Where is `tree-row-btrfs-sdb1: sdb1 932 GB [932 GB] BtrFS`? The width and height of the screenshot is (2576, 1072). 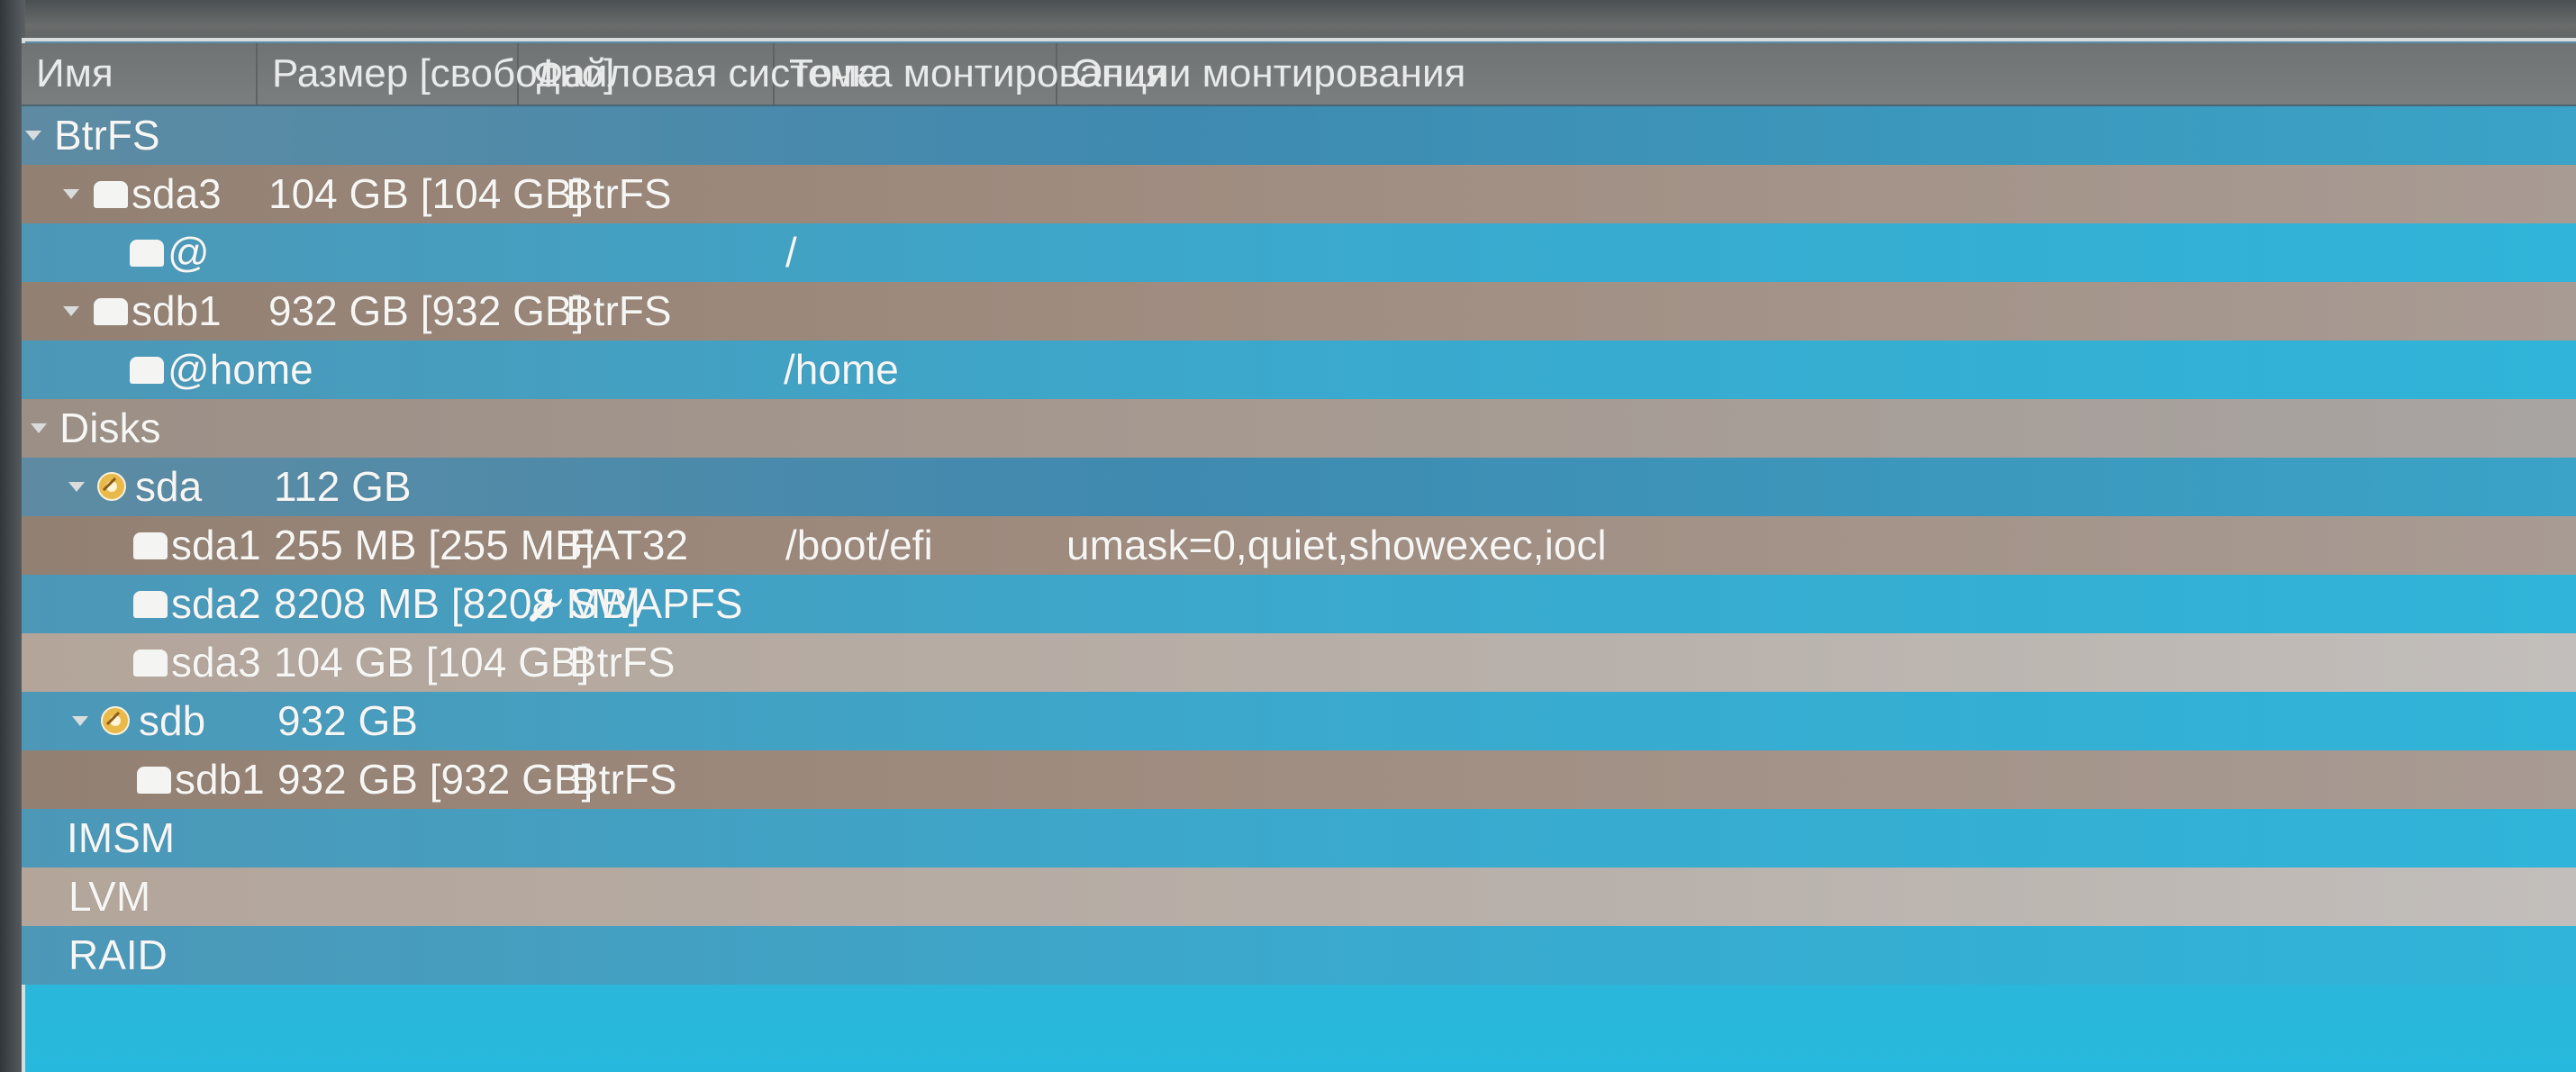
tree-row-btrfs-sdb1: sdb1 932 GB [932 GB] BtrFS is located at coordinates (1299, 311).